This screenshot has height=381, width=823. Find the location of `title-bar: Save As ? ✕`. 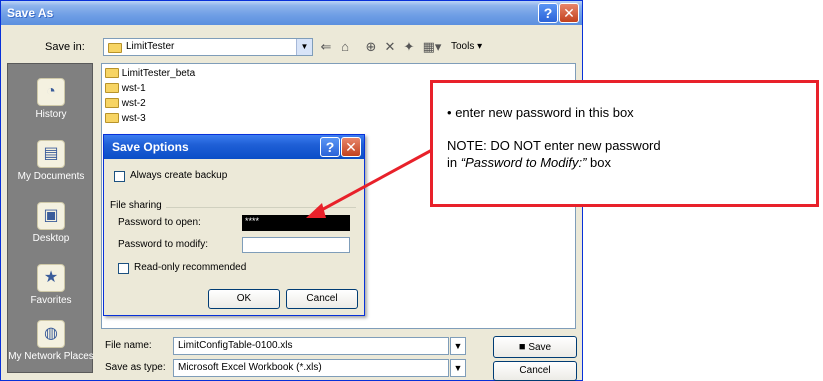

title-bar: Save As ? ✕ is located at coordinates (291, 13).